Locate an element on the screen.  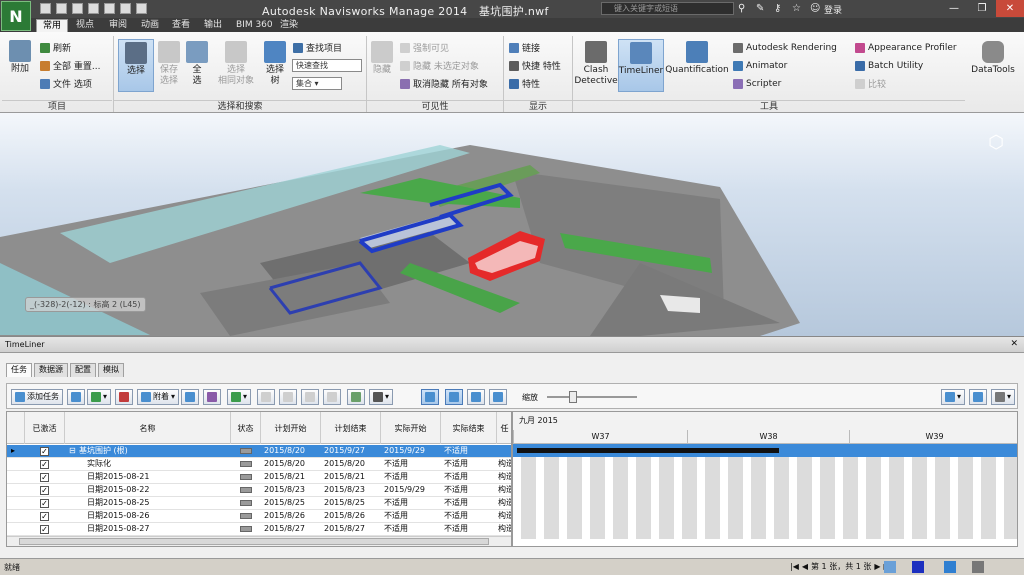
batch-utility-button: Batch Utility is located at coordinates (889, 65).